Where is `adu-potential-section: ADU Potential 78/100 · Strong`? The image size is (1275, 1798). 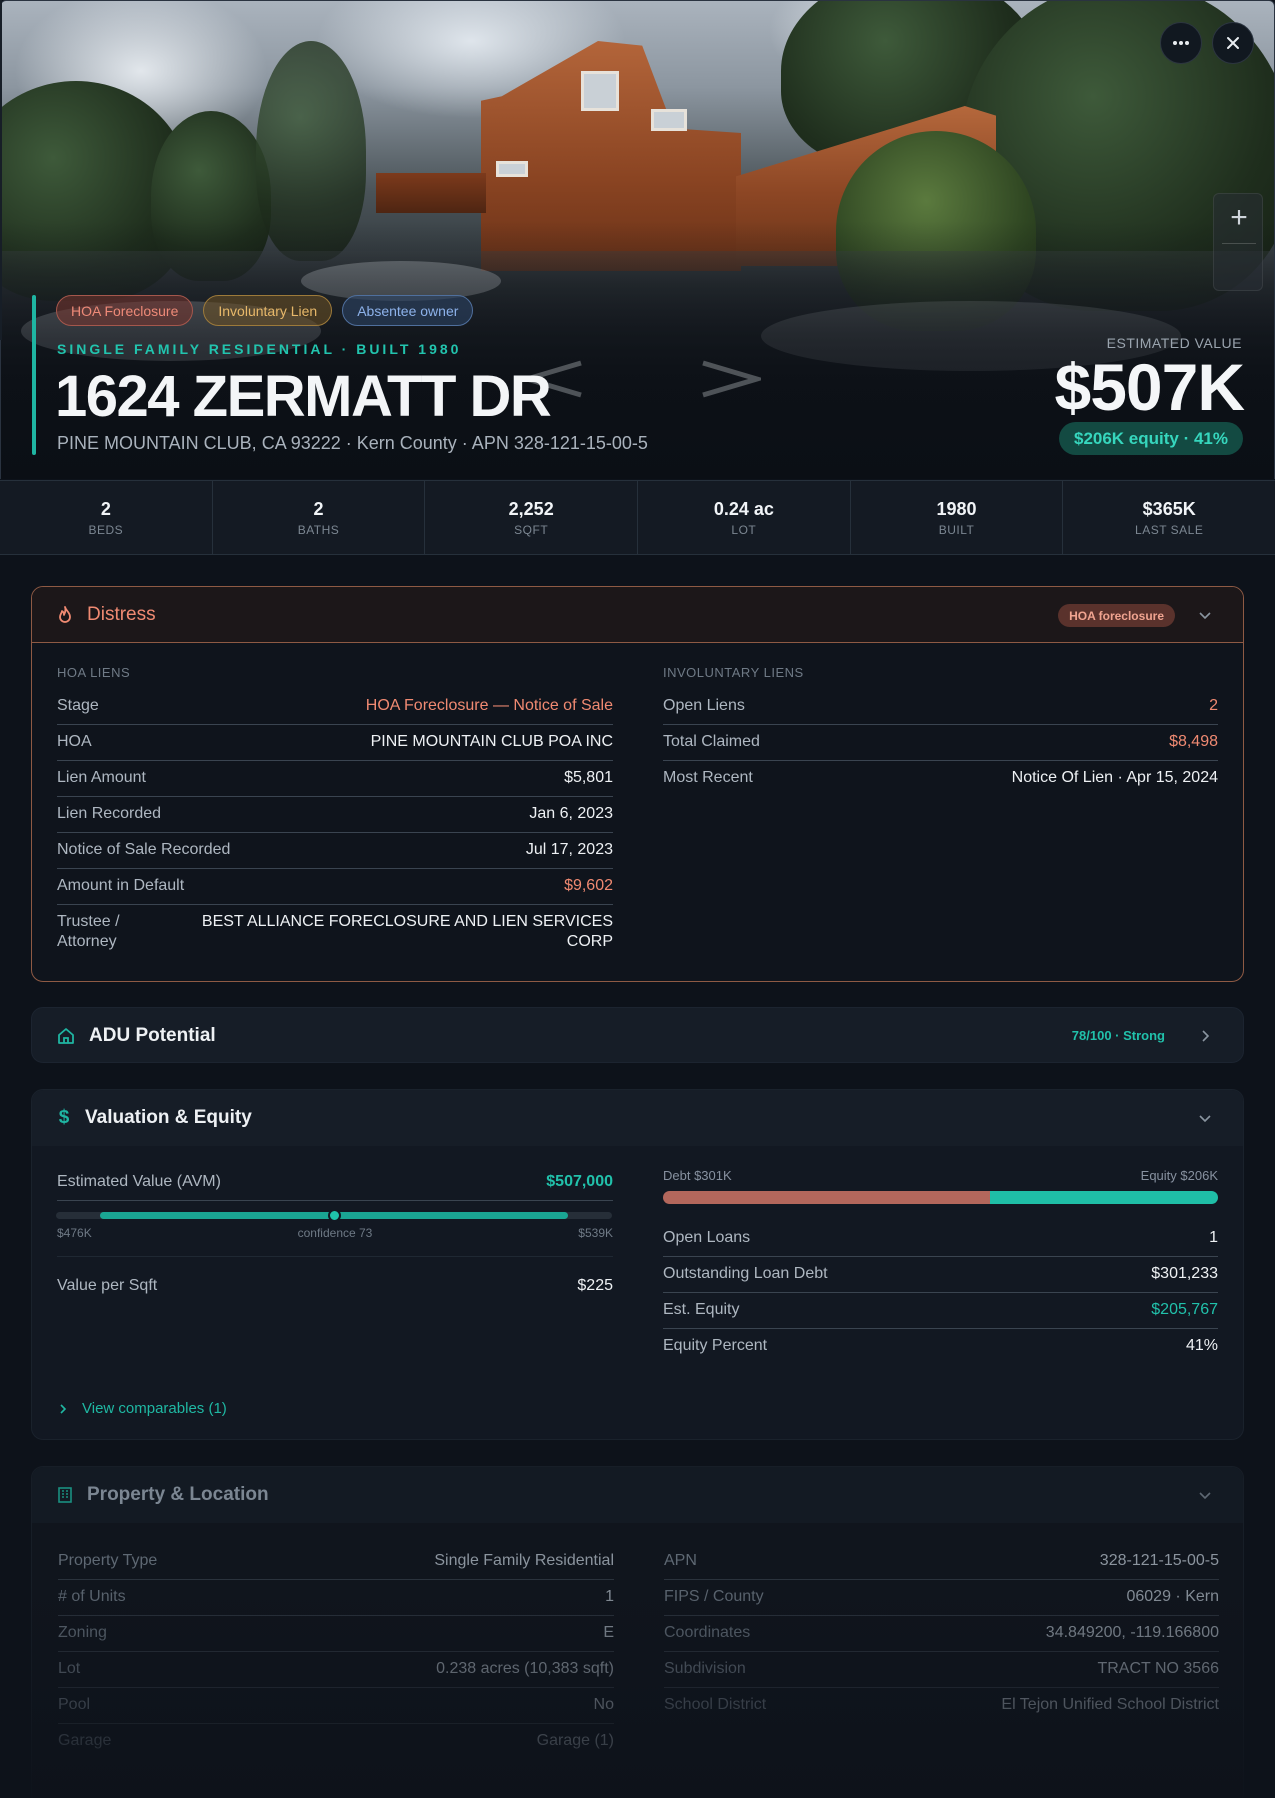 adu-potential-section: ADU Potential 78/100 · Strong is located at coordinates (637, 1035).